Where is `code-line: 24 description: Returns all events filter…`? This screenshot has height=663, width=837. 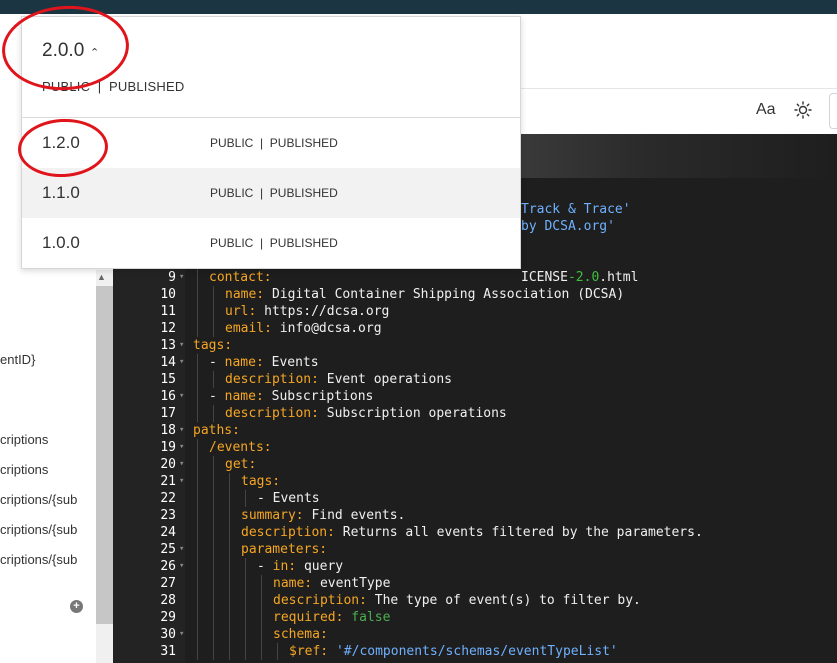
code-line: 24 description: Returns all events filter… is located at coordinates (475, 532).